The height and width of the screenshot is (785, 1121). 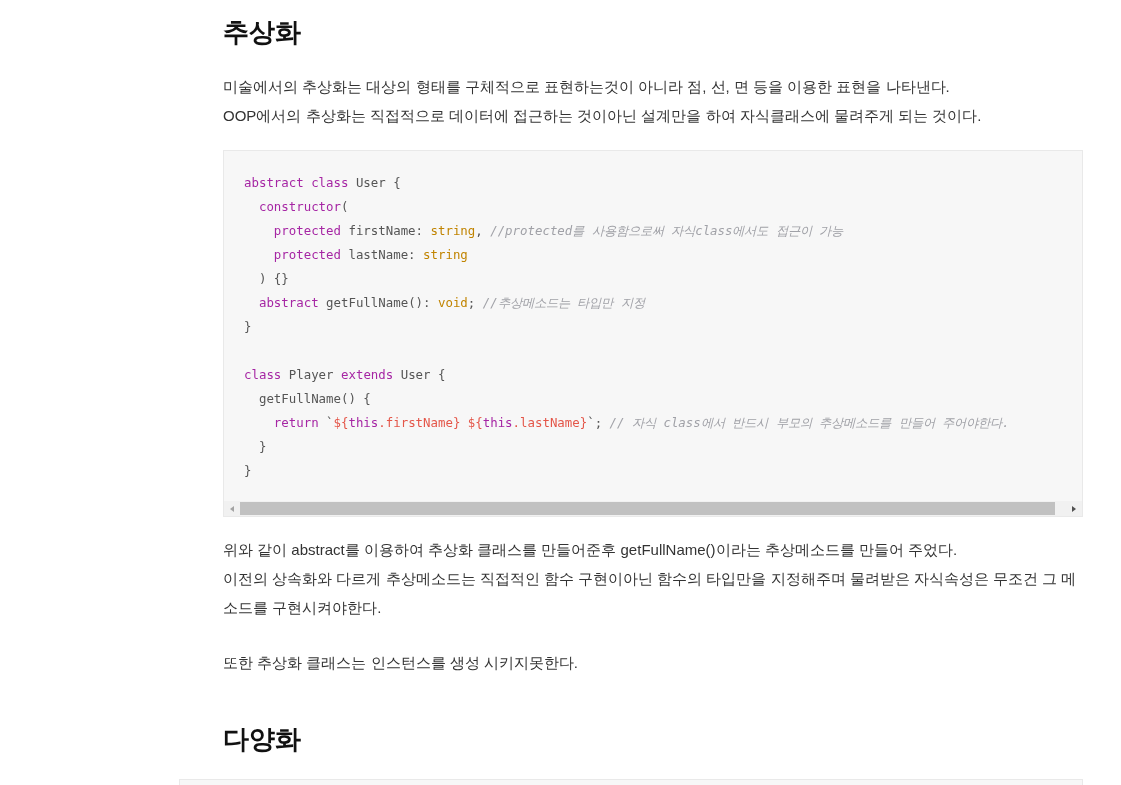 I want to click on paragraph-text: 또한 추상화 클래스는 인스턴스를 생성 시키지못한다., so click(x=401, y=663).